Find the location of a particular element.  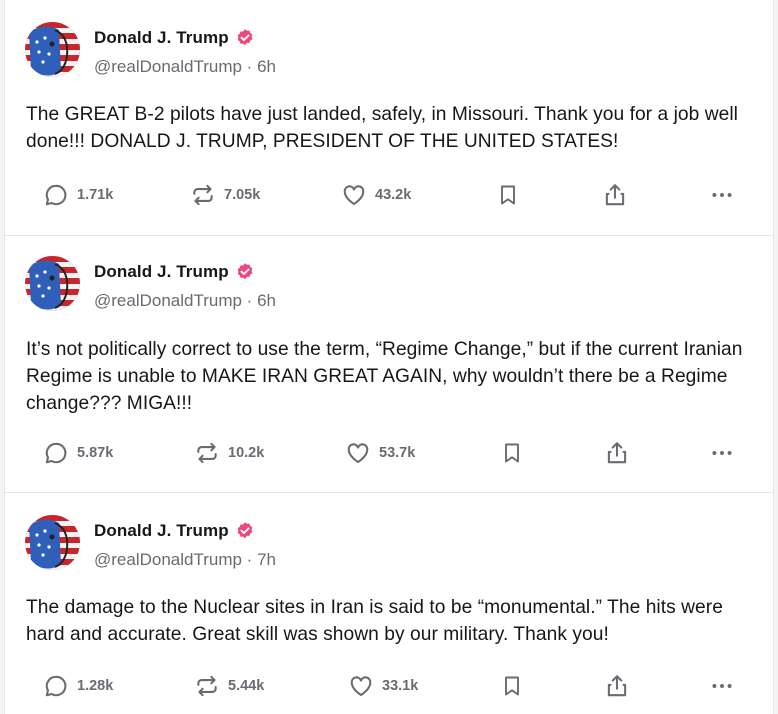

repost-button: 5.44k is located at coordinates (229, 686).